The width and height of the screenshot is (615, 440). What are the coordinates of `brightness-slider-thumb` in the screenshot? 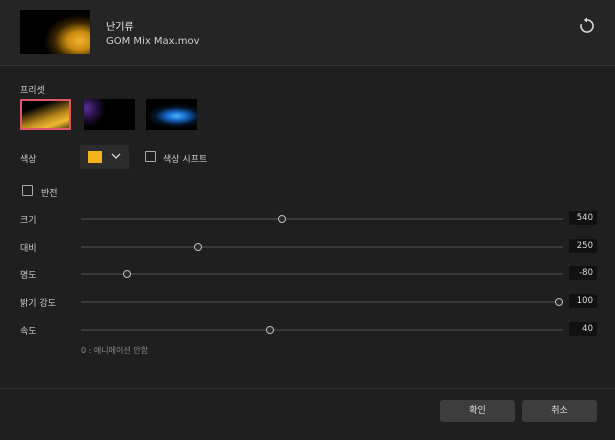 It's located at (127, 274).